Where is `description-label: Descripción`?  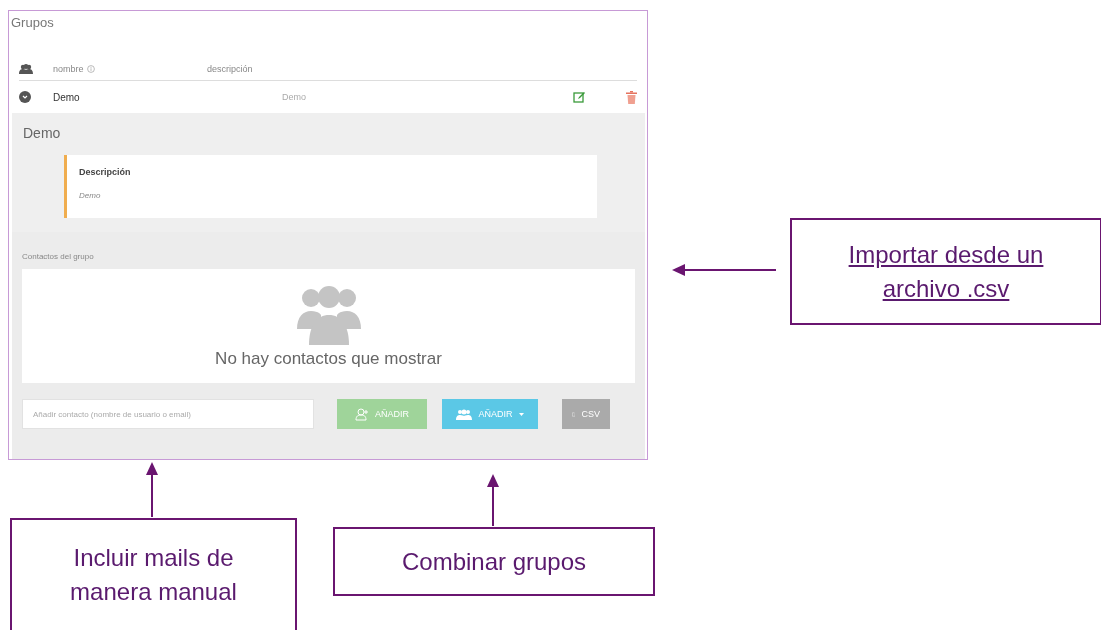 description-label: Descripción is located at coordinates (105, 172).